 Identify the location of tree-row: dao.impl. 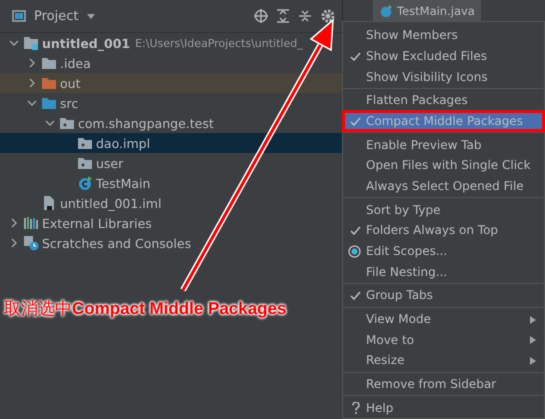
(171, 143).